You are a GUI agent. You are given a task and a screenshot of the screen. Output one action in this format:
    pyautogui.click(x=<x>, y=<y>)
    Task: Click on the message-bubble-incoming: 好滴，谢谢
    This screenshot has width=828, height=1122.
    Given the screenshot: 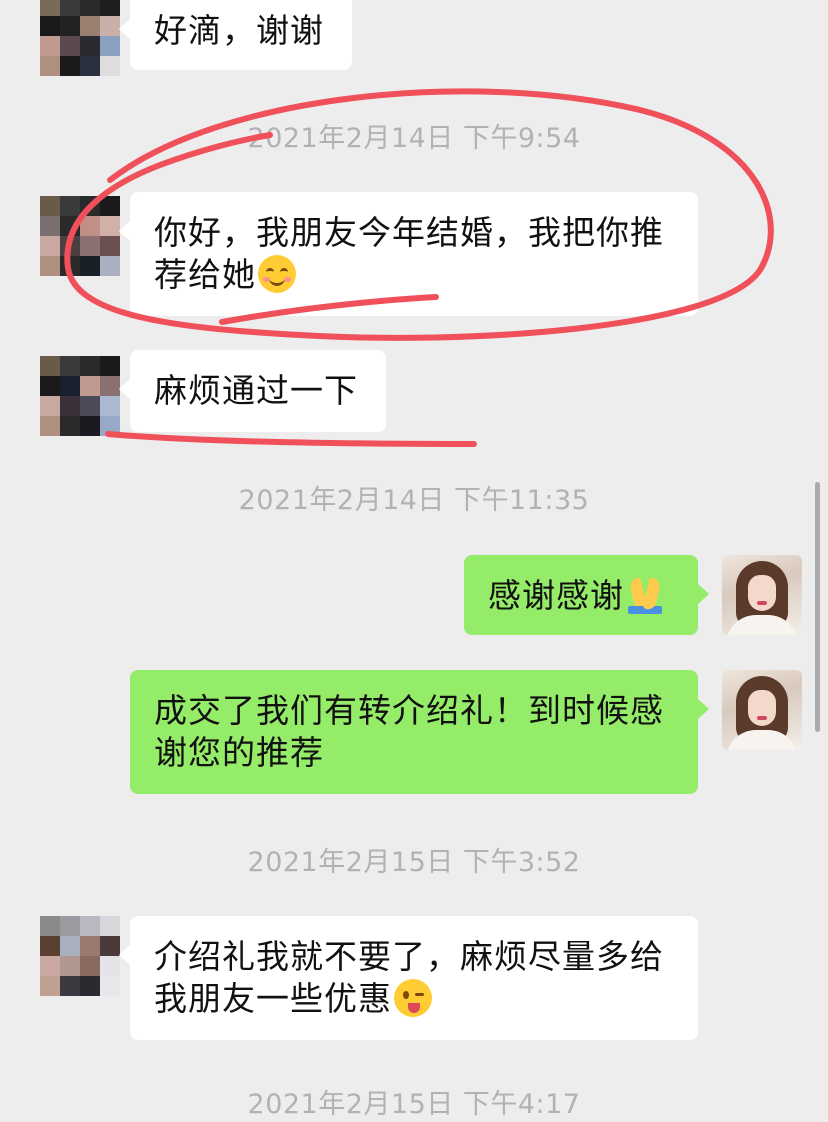 What is the action you would take?
    pyautogui.click(x=235, y=35)
    